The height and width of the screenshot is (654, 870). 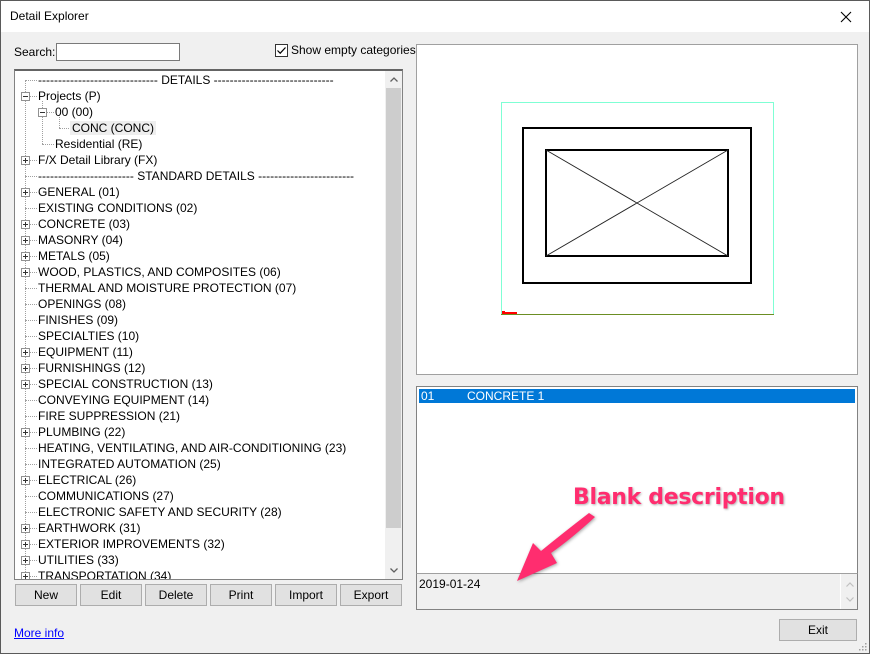 I want to click on tree-item: FIRE SUPPRESSION (21), so click(x=109, y=416).